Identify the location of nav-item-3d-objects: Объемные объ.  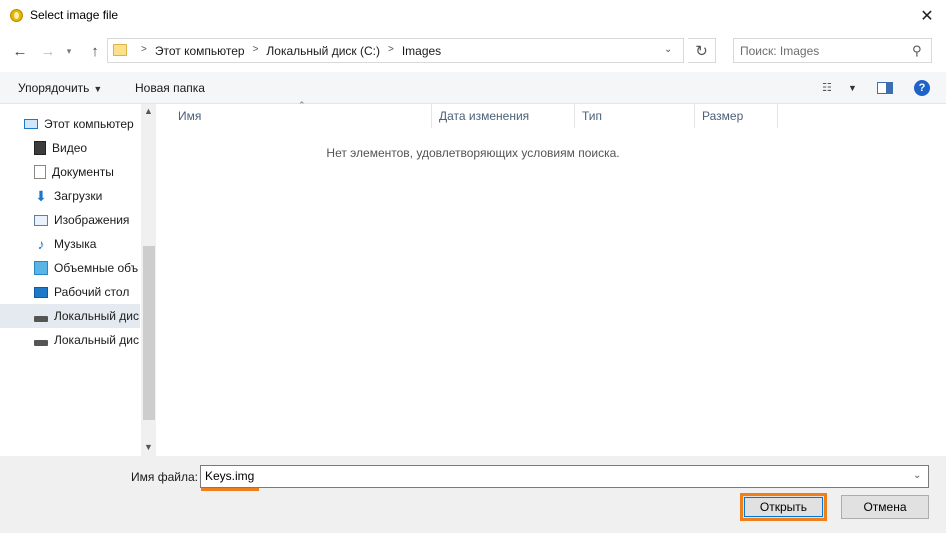
(70, 268).